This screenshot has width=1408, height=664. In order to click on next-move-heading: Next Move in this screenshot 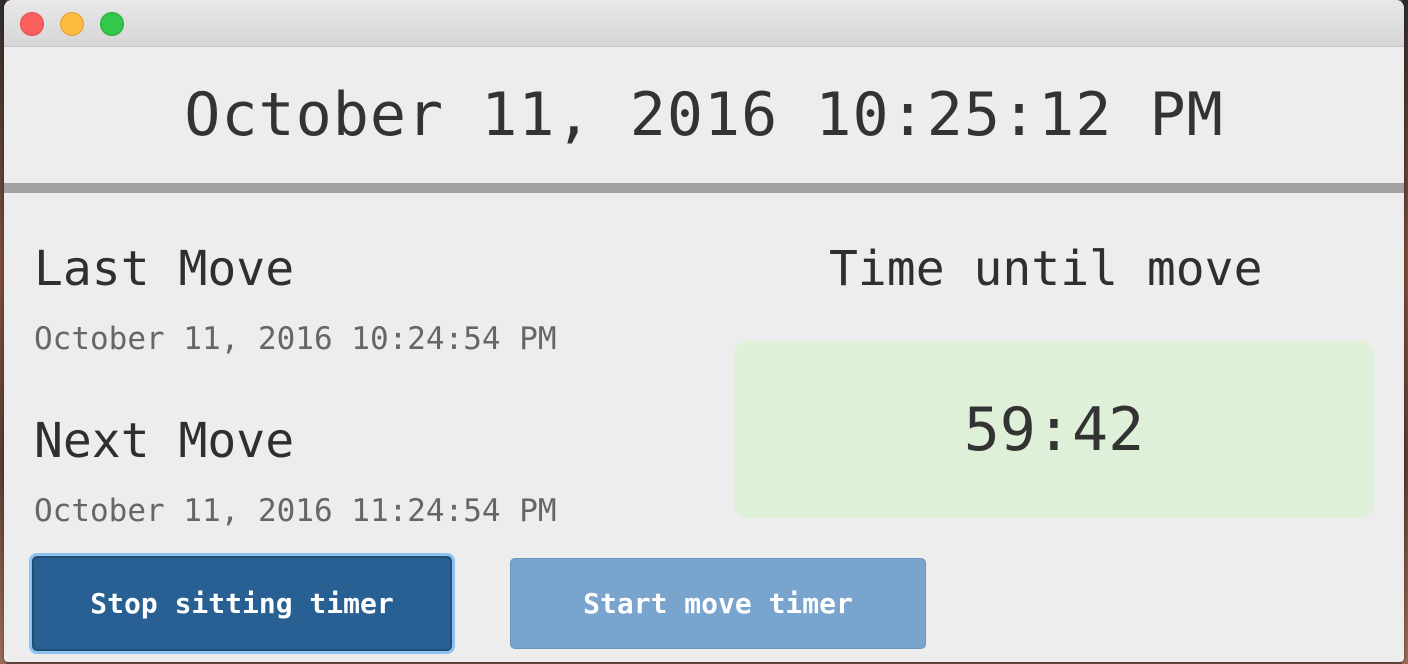, I will do `click(164, 441)`.